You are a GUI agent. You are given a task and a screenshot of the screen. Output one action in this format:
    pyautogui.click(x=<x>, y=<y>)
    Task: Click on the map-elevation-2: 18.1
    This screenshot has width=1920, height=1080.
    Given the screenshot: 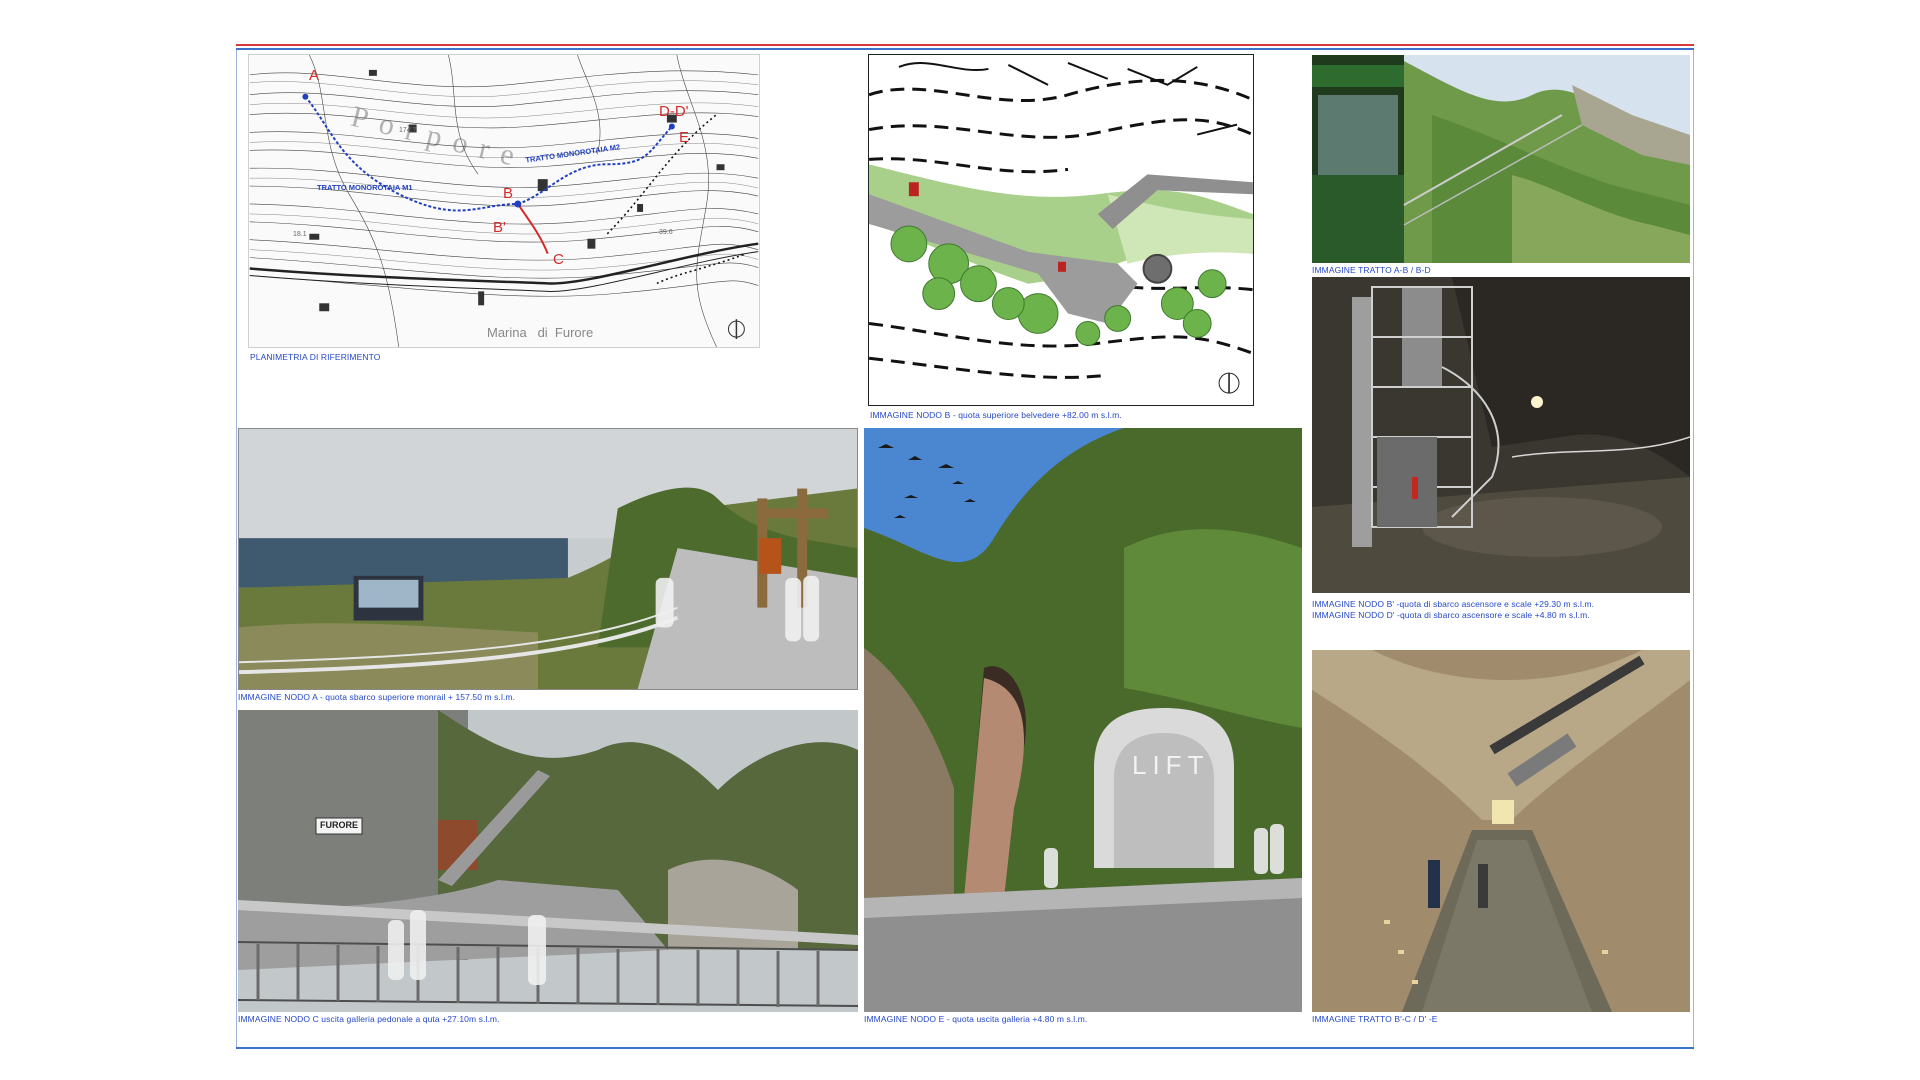 What is the action you would take?
    pyautogui.click(x=300, y=234)
    